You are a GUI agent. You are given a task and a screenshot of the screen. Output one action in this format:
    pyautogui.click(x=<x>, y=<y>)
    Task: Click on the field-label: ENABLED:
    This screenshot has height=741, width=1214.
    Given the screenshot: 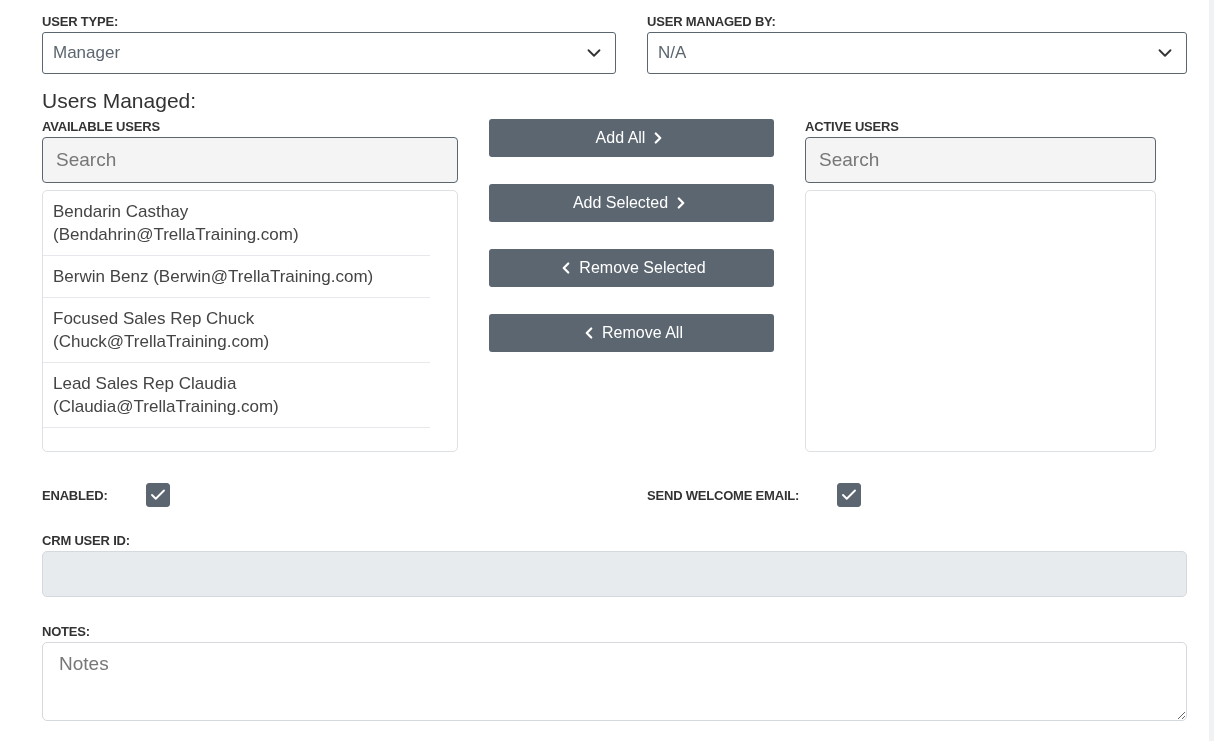 What is the action you would take?
    pyautogui.click(x=75, y=495)
    